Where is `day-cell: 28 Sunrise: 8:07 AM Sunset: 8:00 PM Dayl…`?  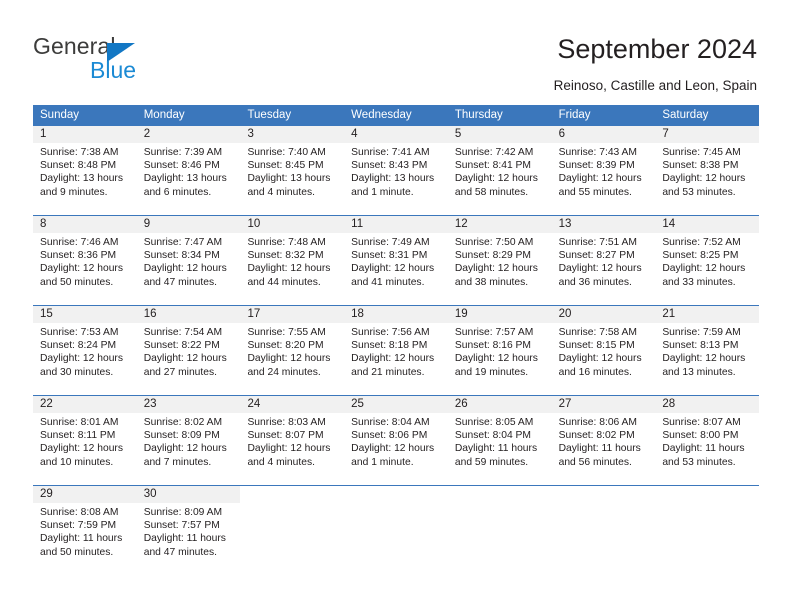 day-cell: 28 Sunrise: 8:07 AM Sunset: 8:00 PM Dayl… is located at coordinates (707, 440).